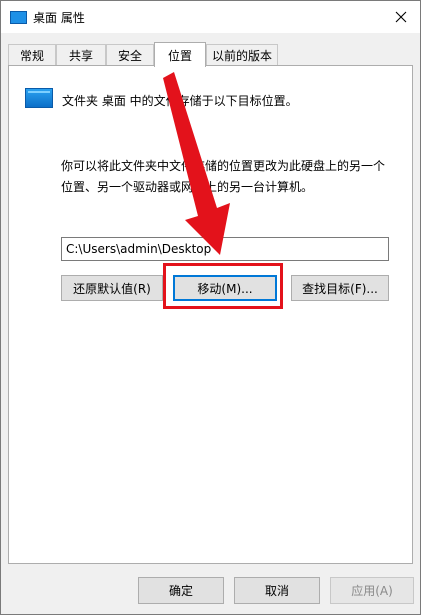 The width and height of the screenshot is (421, 615). Describe the element at coordinates (196, 163) in the screenshot. I see `red-arrow-annotation` at that location.